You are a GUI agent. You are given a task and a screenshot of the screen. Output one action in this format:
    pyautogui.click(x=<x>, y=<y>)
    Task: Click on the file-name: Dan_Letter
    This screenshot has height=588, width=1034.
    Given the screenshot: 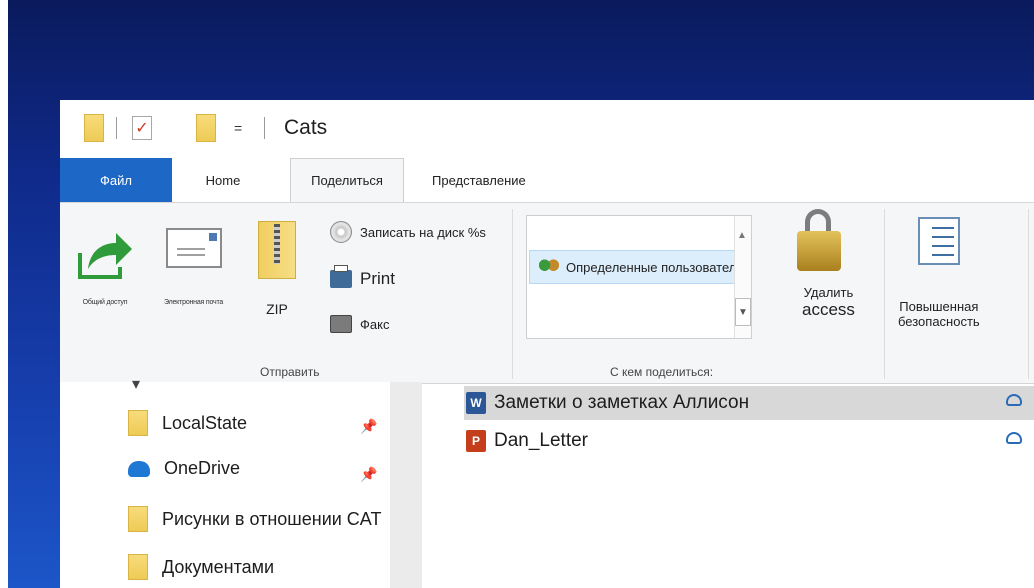 What is the action you would take?
    pyautogui.click(x=541, y=440)
    